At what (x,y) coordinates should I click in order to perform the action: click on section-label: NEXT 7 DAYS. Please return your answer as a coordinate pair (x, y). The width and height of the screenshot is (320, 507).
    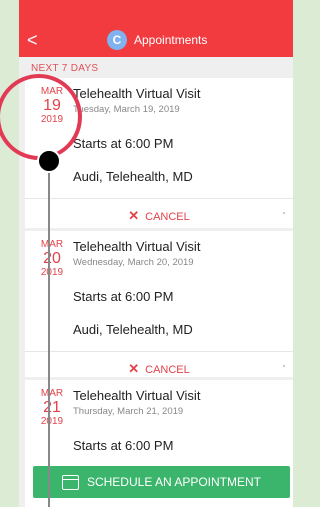
    Looking at the image, I should click on (65, 68).